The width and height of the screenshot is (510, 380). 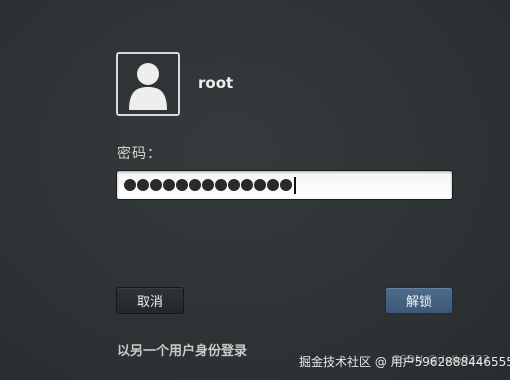 I want to click on username-label: root, so click(x=216, y=83).